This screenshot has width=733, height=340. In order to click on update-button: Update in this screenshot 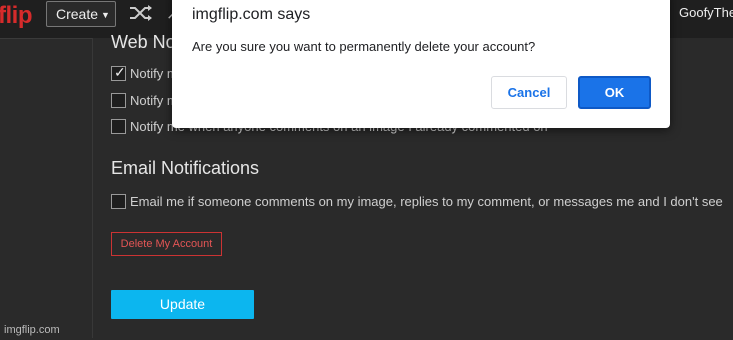, I will do `click(182, 304)`.